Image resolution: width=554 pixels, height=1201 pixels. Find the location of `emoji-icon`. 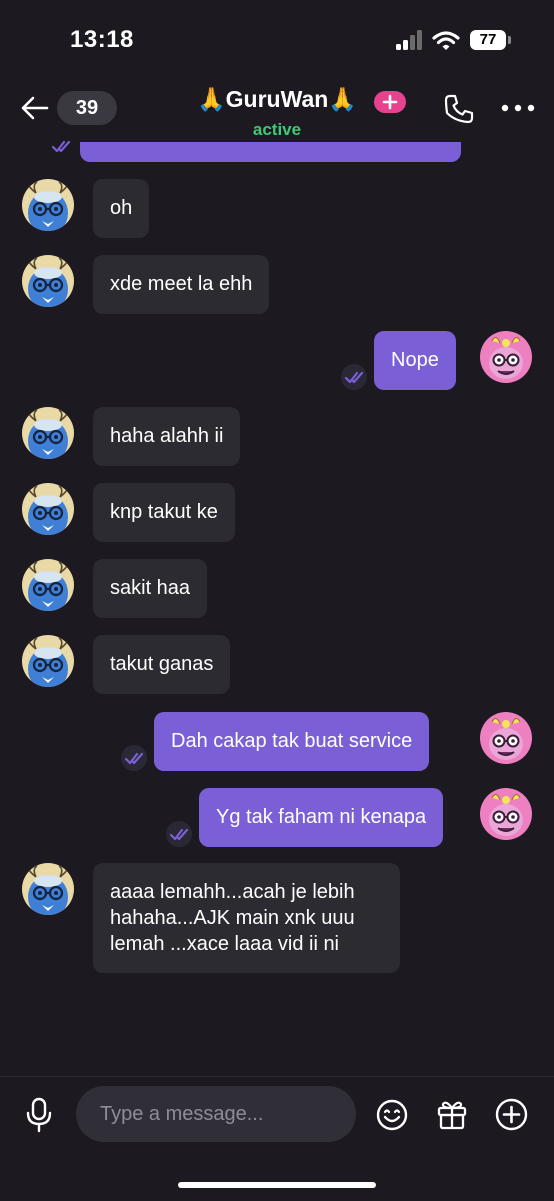

emoji-icon is located at coordinates (392, 1115).